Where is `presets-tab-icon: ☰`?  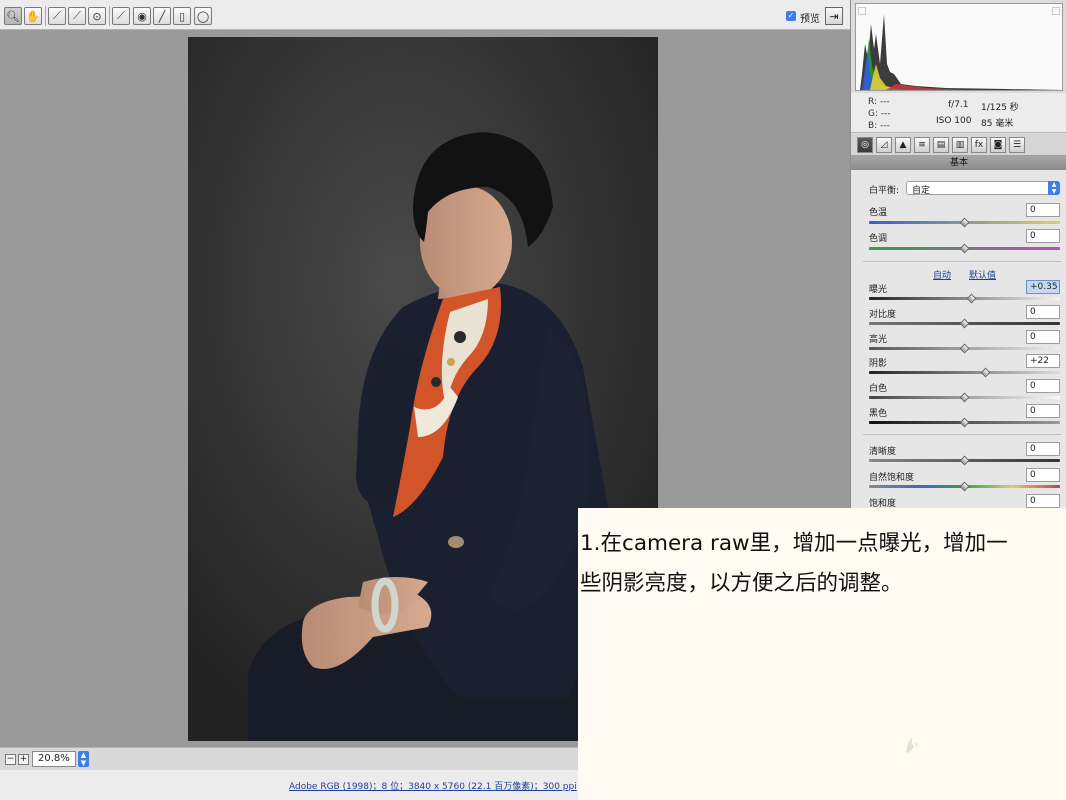 presets-tab-icon: ☰ is located at coordinates (1017, 145).